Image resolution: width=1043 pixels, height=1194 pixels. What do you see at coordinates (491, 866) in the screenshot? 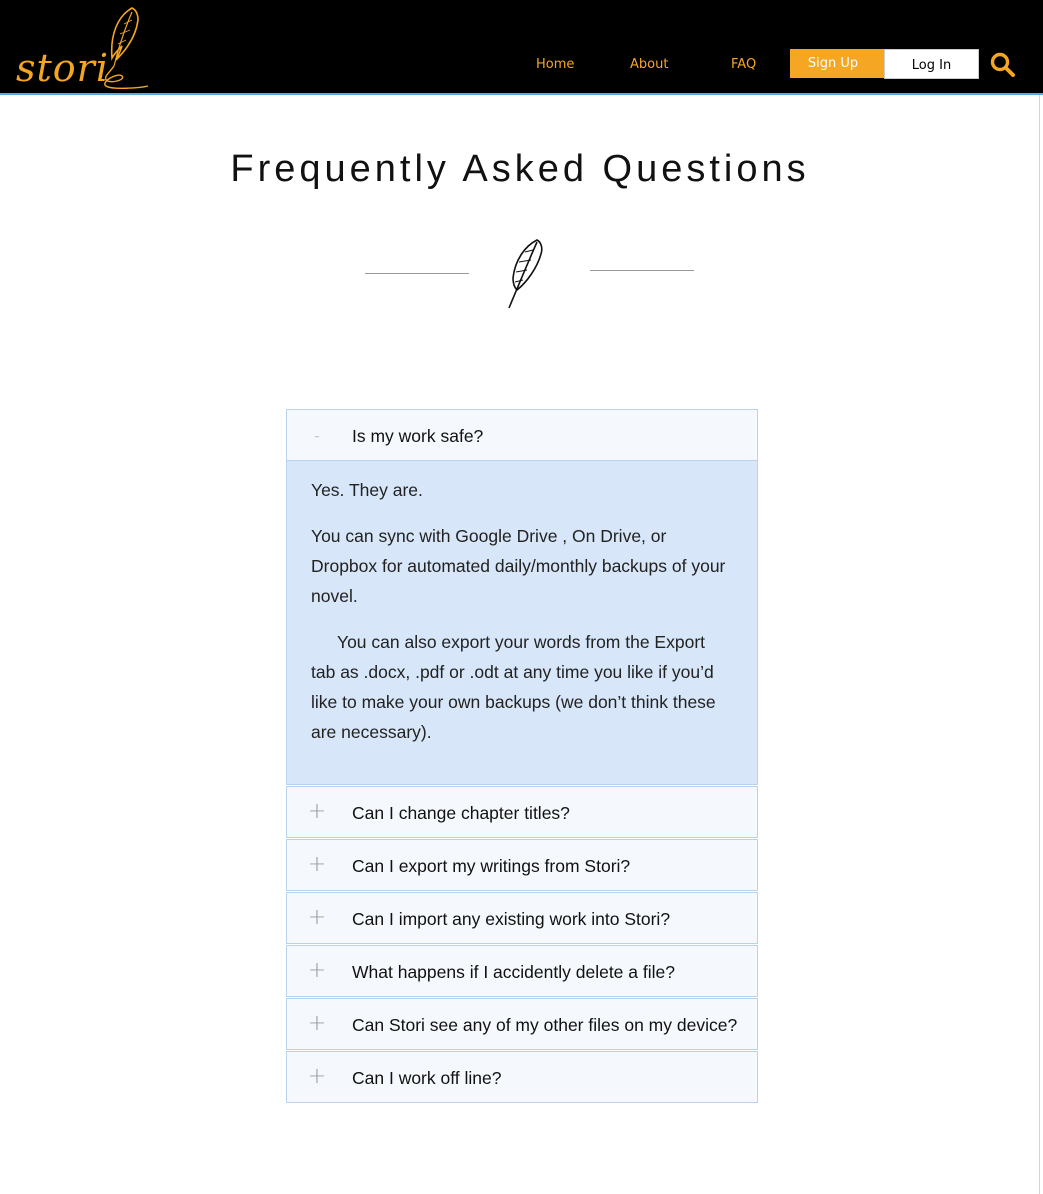
I see `faq-question-text: Can I export my writings from Stori?` at bounding box center [491, 866].